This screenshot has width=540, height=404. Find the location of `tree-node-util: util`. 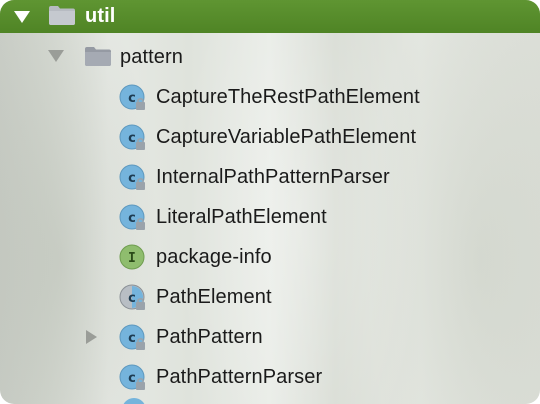

tree-node-util: util is located at coordinates (270, 16).